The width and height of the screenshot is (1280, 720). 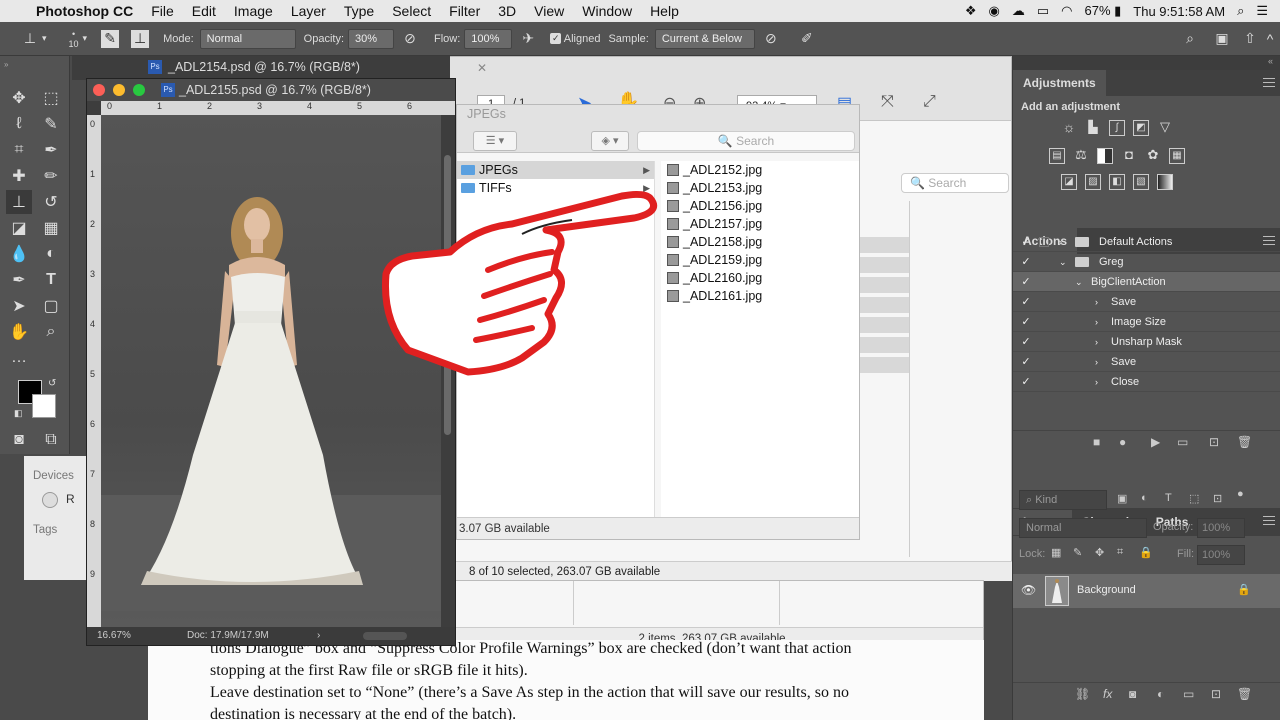 What do you see at coordinates (1146, 362) in the screenshot?
I see `action-step-row: ✓ › Save` at bounding box center [1146, 362].